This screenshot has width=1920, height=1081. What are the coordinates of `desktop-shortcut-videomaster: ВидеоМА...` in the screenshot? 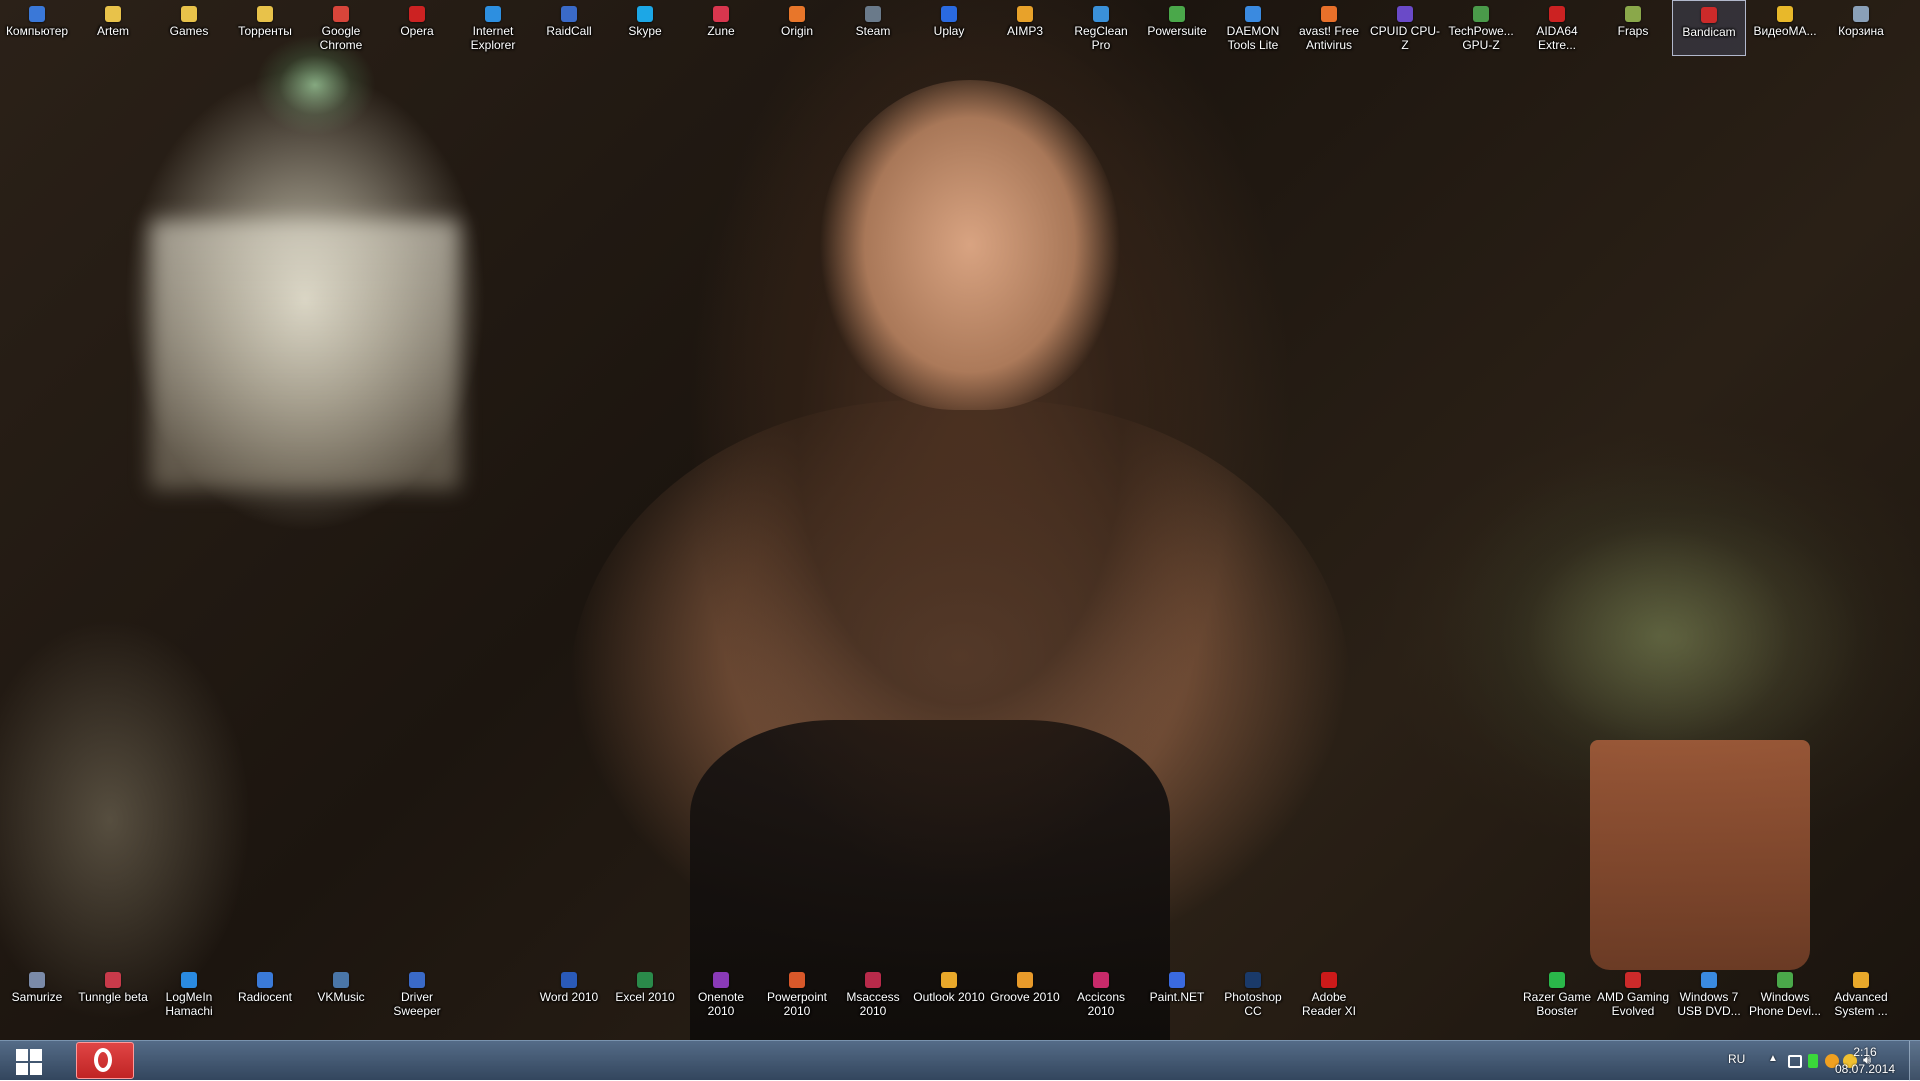 It's located at (1785, 28).